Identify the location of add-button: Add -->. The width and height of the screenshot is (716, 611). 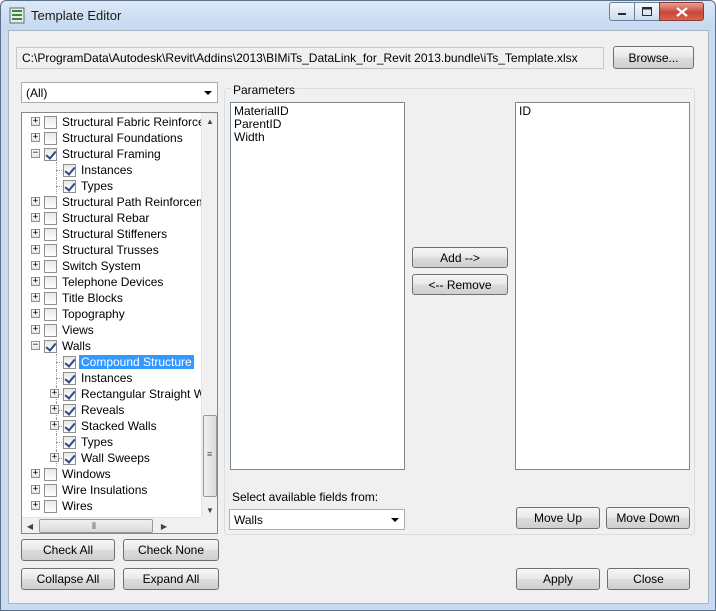
(460, 257).